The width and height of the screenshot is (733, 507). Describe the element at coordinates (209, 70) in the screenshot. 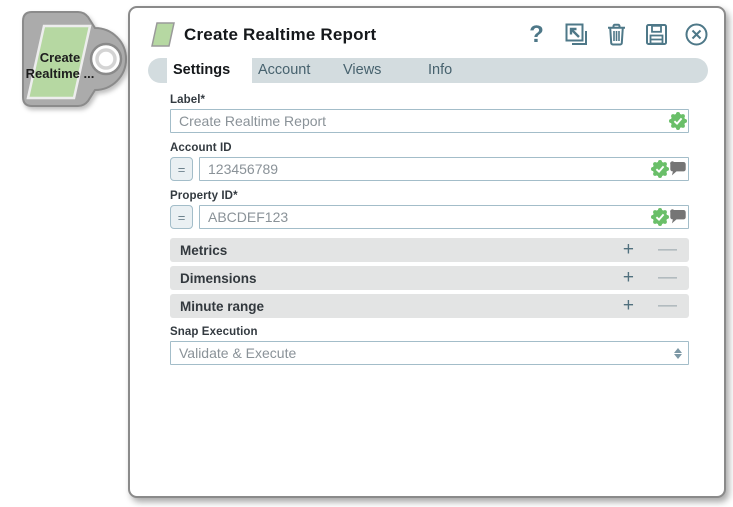

I see `tab-settings: Settings` at that location.